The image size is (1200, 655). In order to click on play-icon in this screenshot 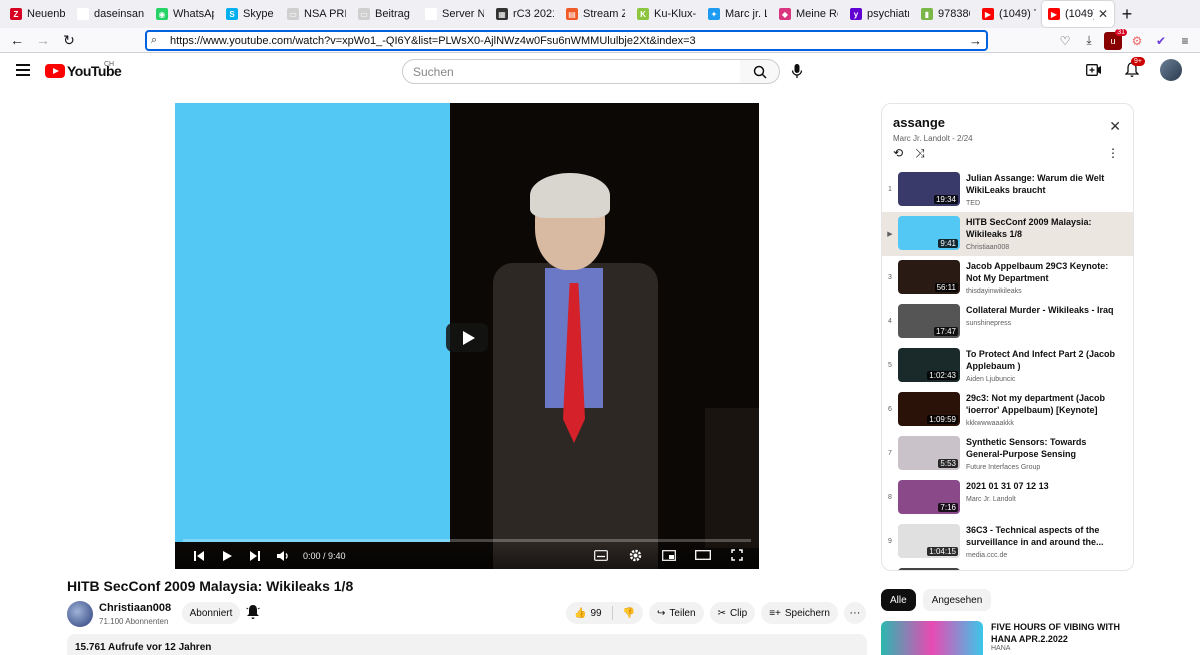, I will do `click(227, 556)`.